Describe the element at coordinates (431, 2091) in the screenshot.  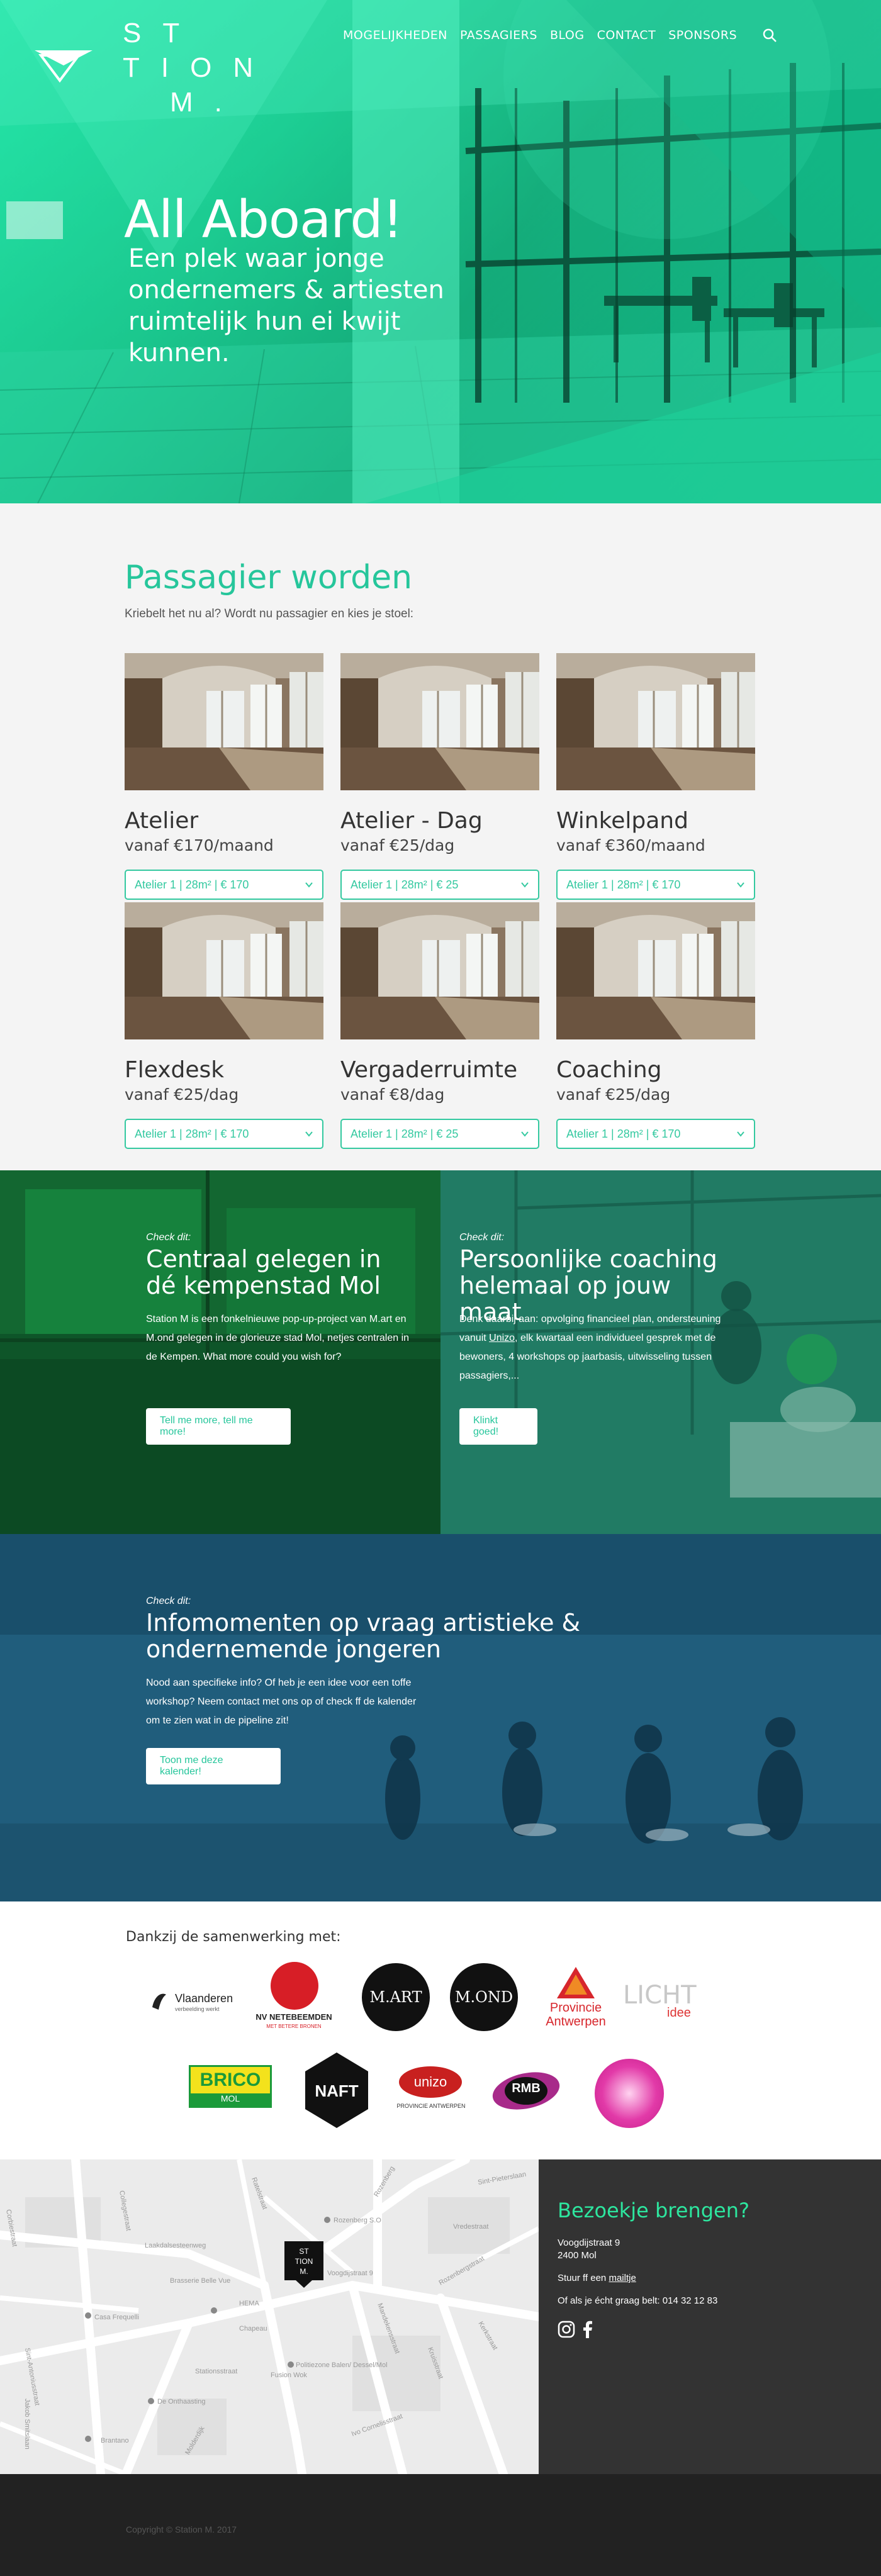
I see `unizo-logo: unizo PROVINCIE ANTWERPEN` at that location.